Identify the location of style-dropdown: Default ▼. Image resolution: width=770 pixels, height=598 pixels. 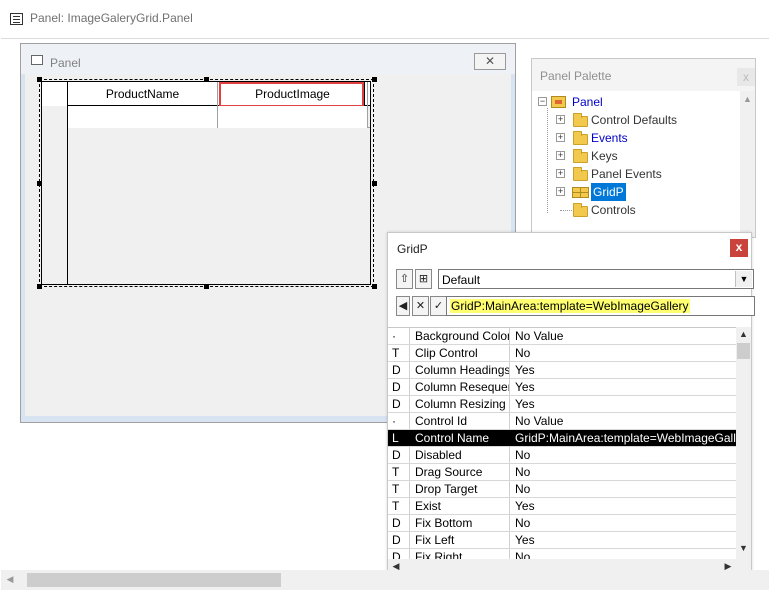
(596, 279).